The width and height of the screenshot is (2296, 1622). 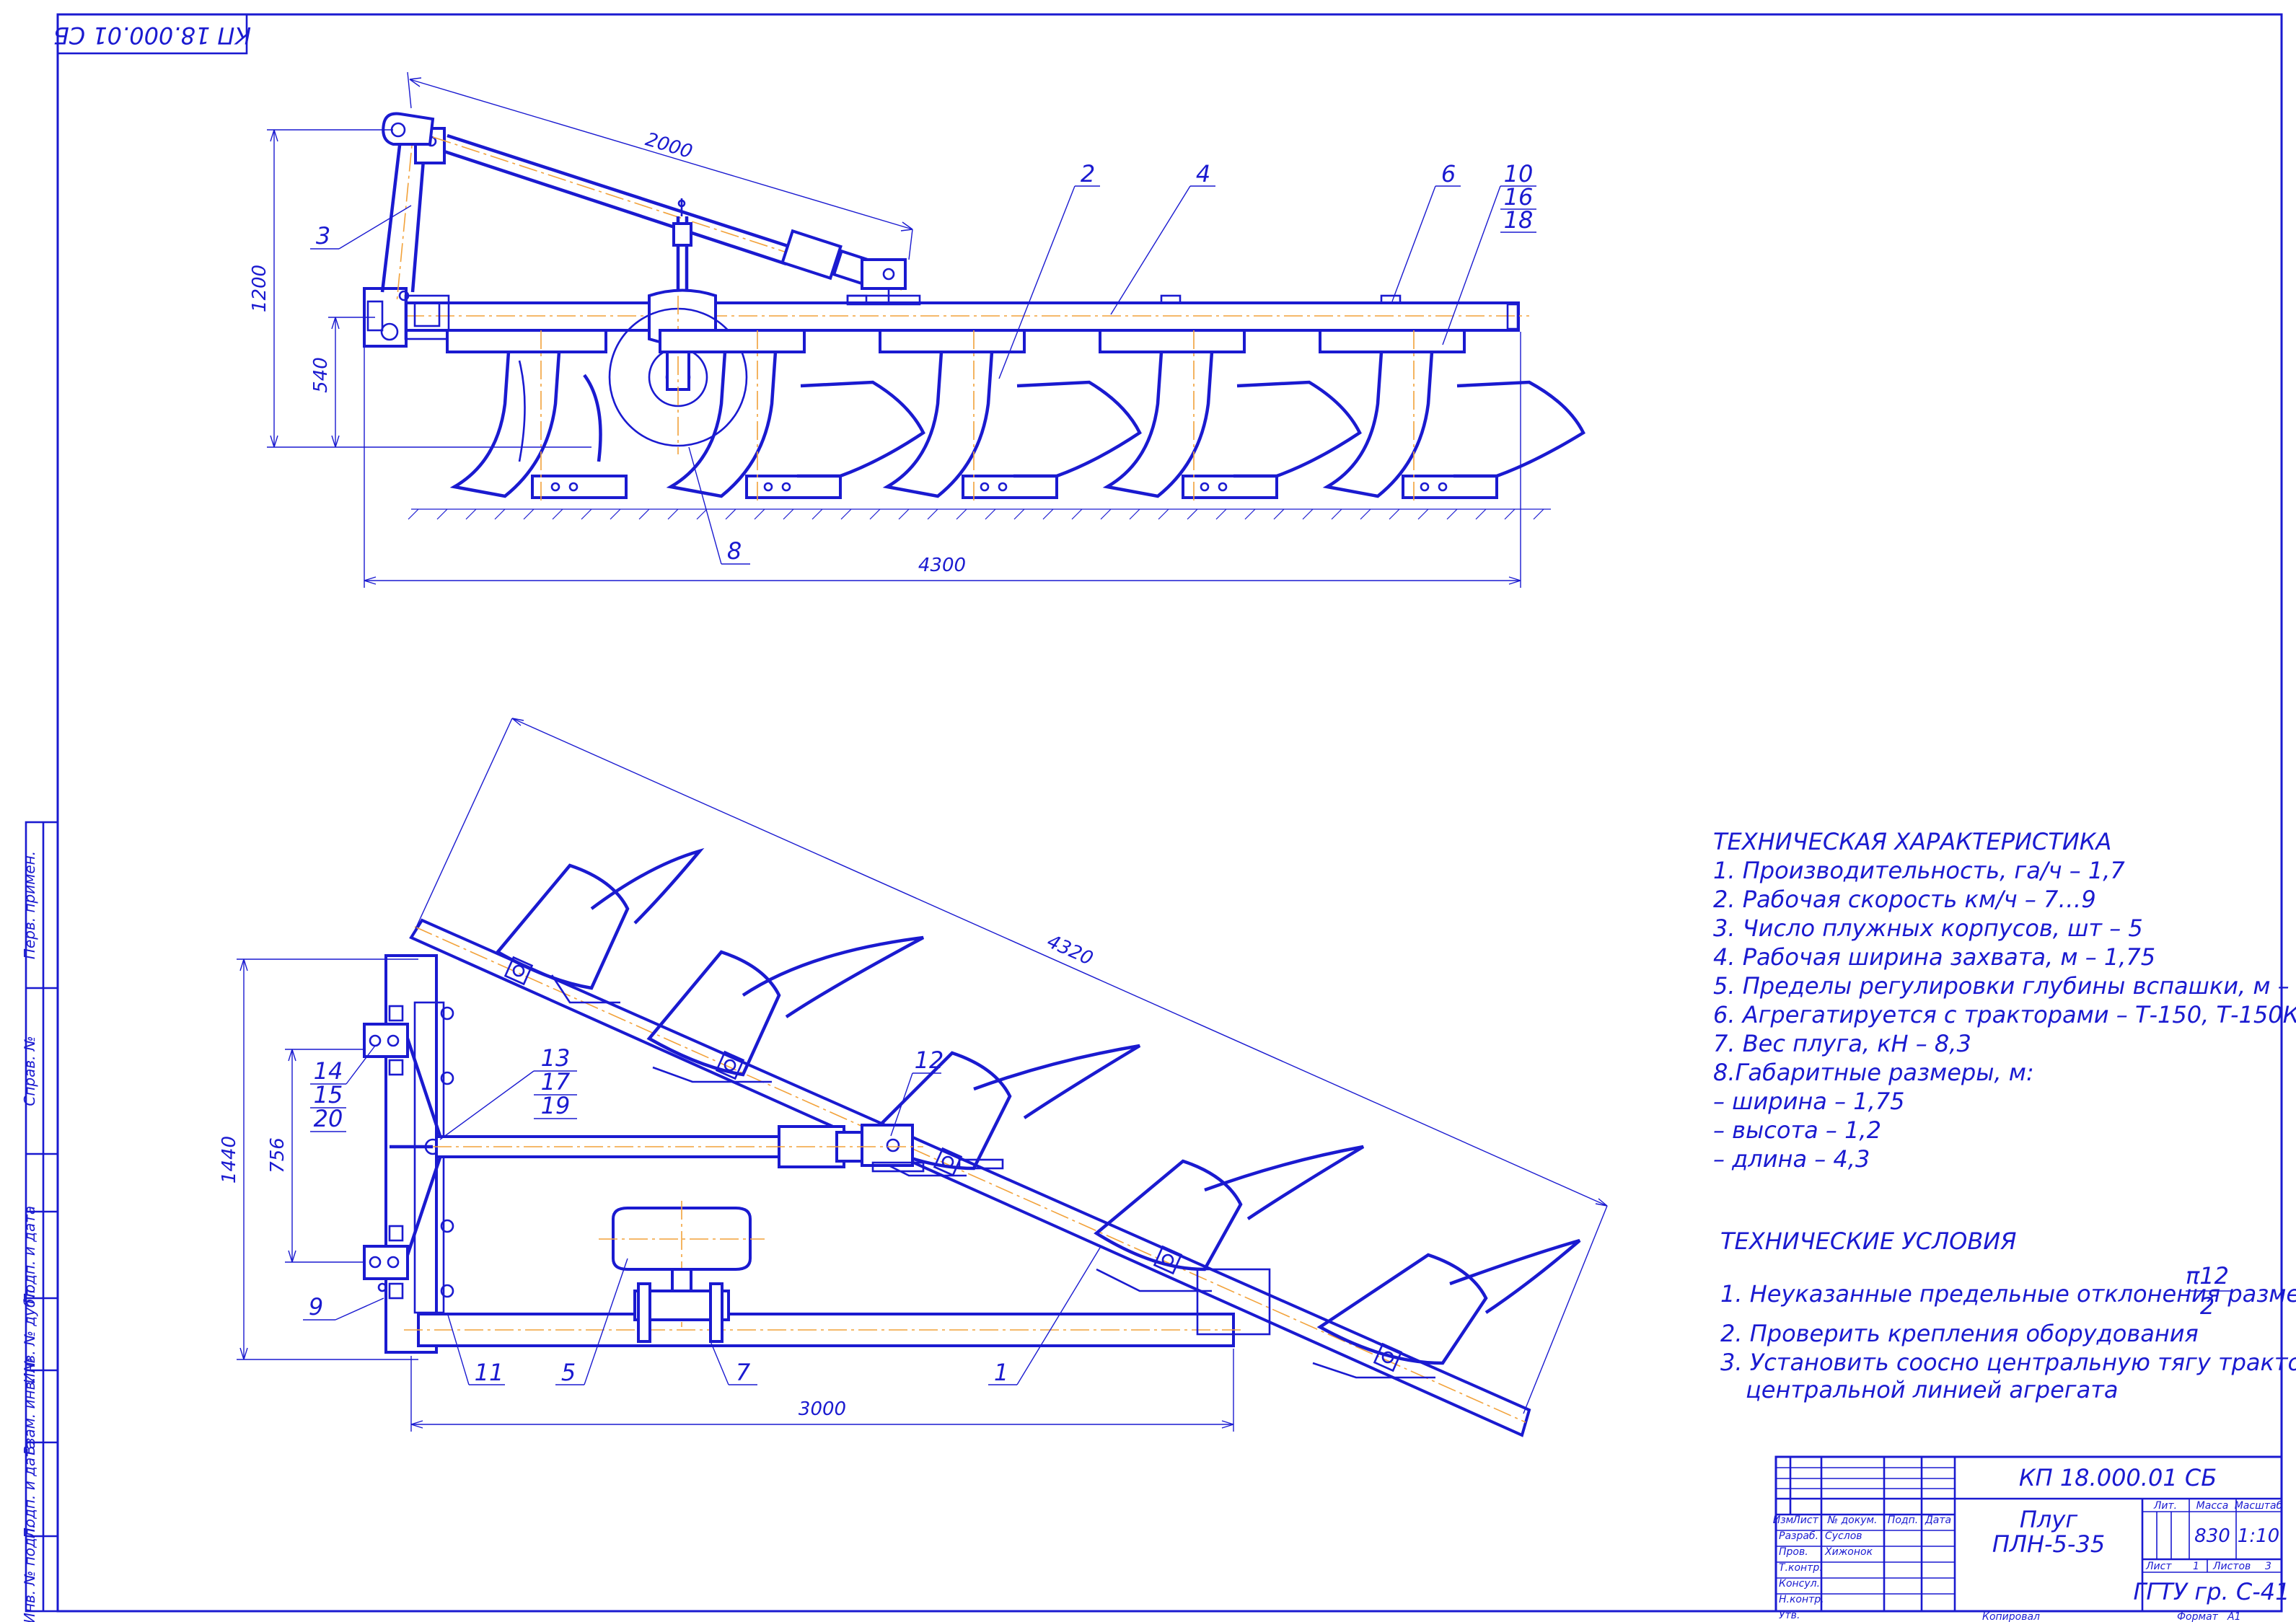 I want to click on col-sign: Подп., so click(x=1903, y=1521).